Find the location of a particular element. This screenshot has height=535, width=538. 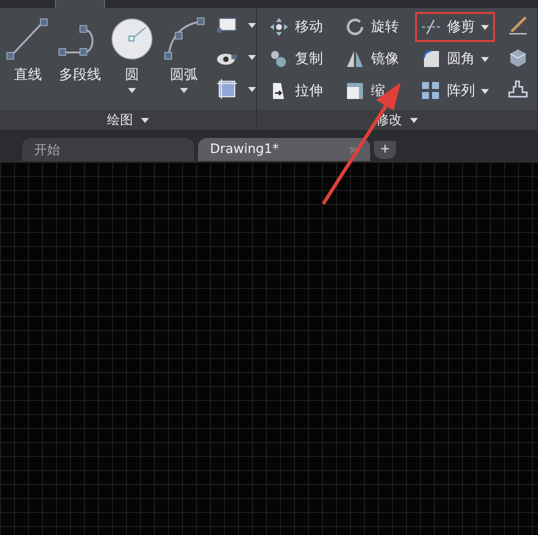

boundary-icon is located at coordinates (227, 89).